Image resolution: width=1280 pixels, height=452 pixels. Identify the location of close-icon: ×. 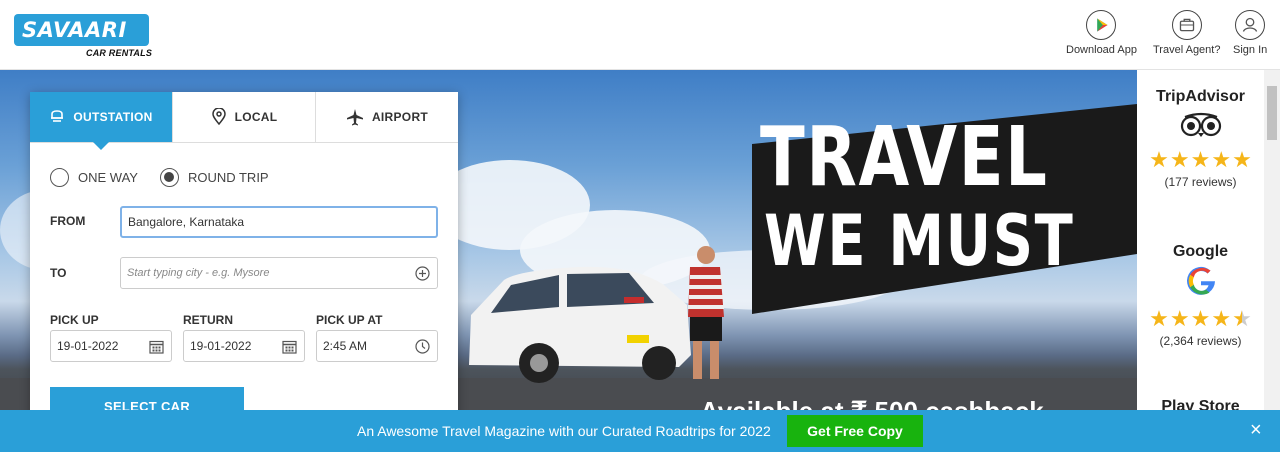
(1256, 430).